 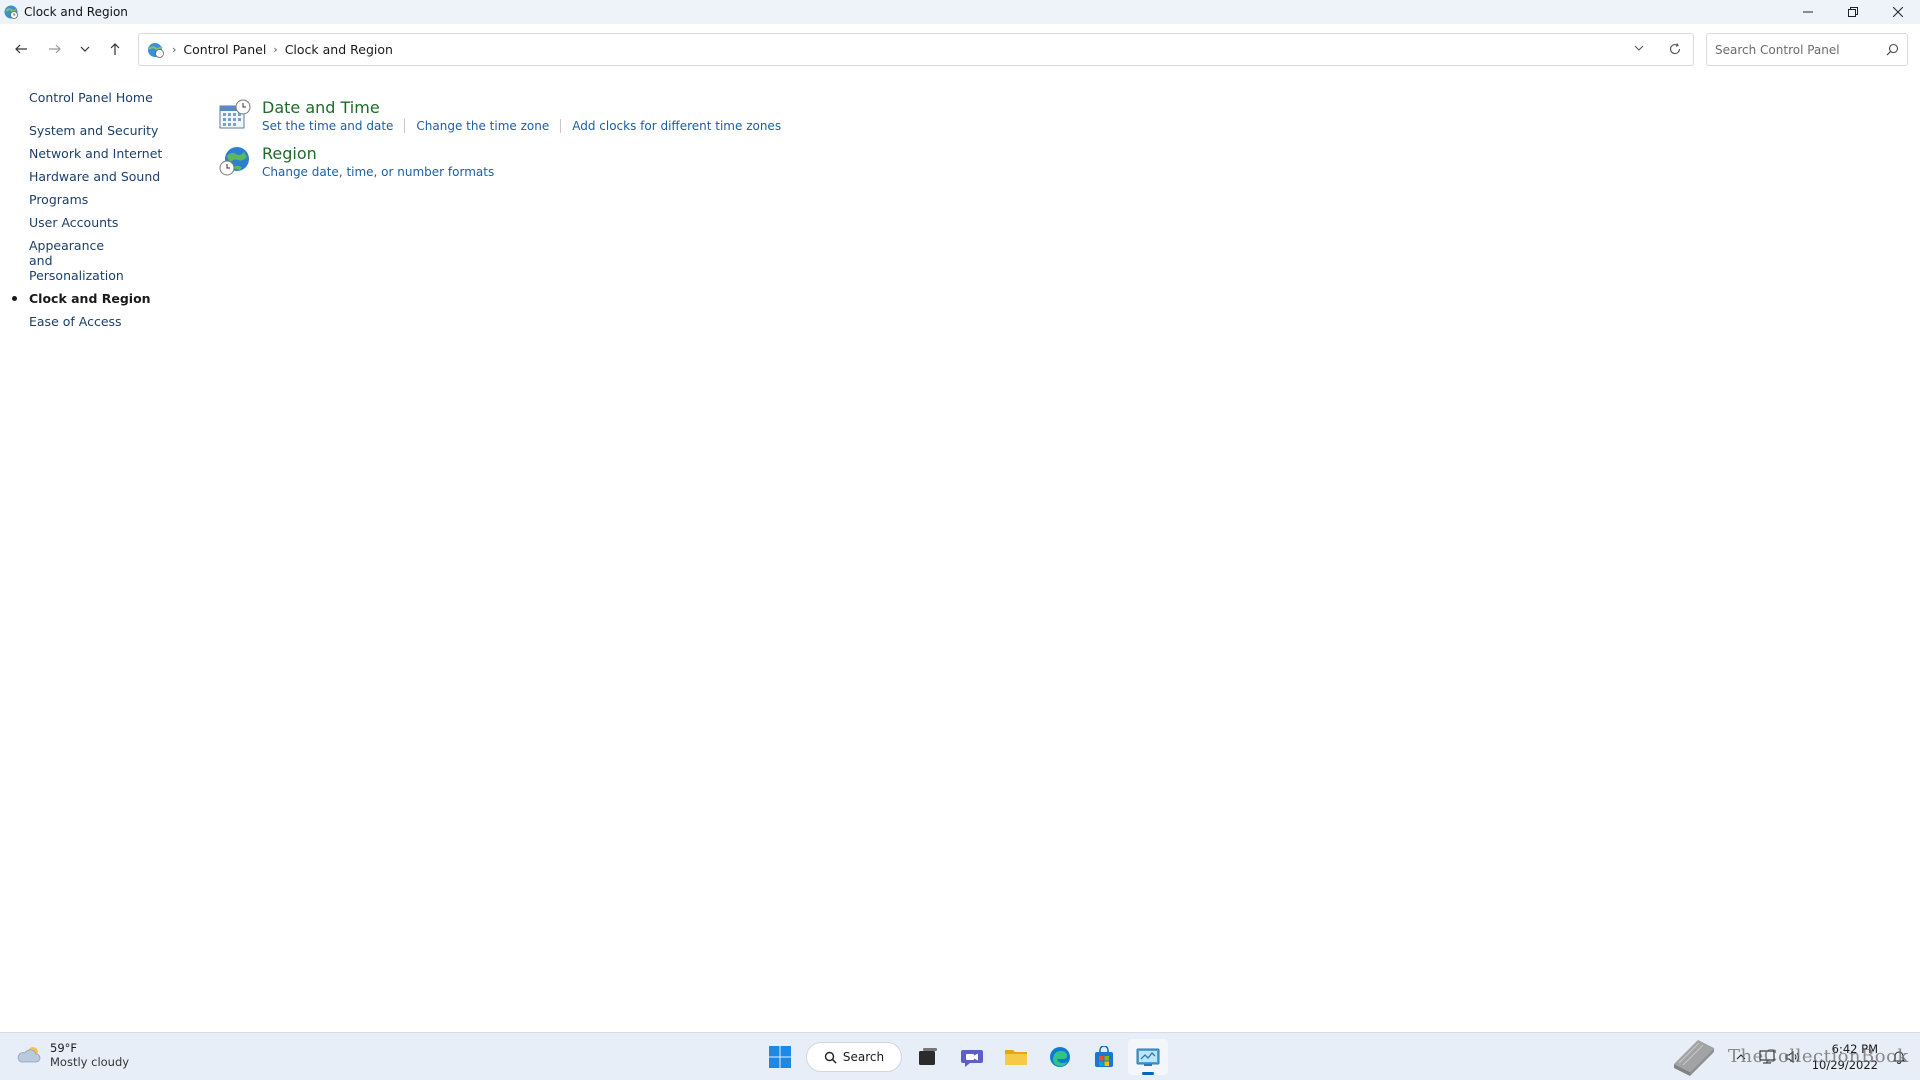 I want to click on control-panel-taskbar-button, so click(x=1148, y=1057).